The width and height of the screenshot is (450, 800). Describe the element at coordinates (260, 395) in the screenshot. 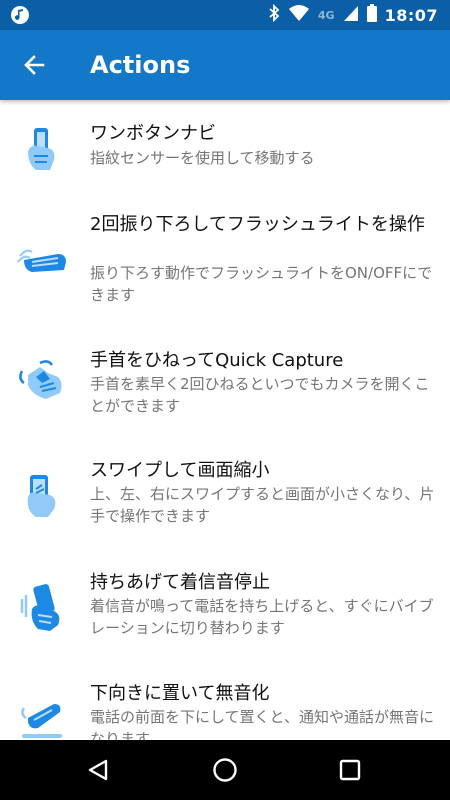

I see `item-description: 手首を素早く2回ひねるといつでもカメラを開くことができます` at that location.